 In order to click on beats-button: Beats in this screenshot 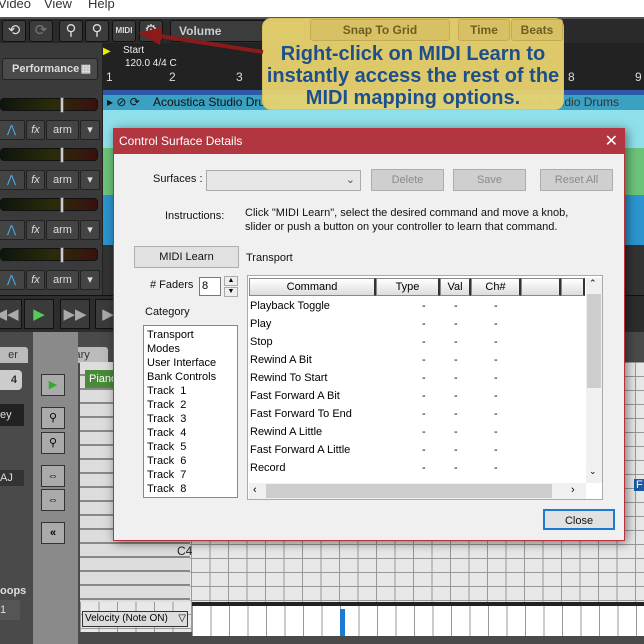, I will do `click(537, 30)`.